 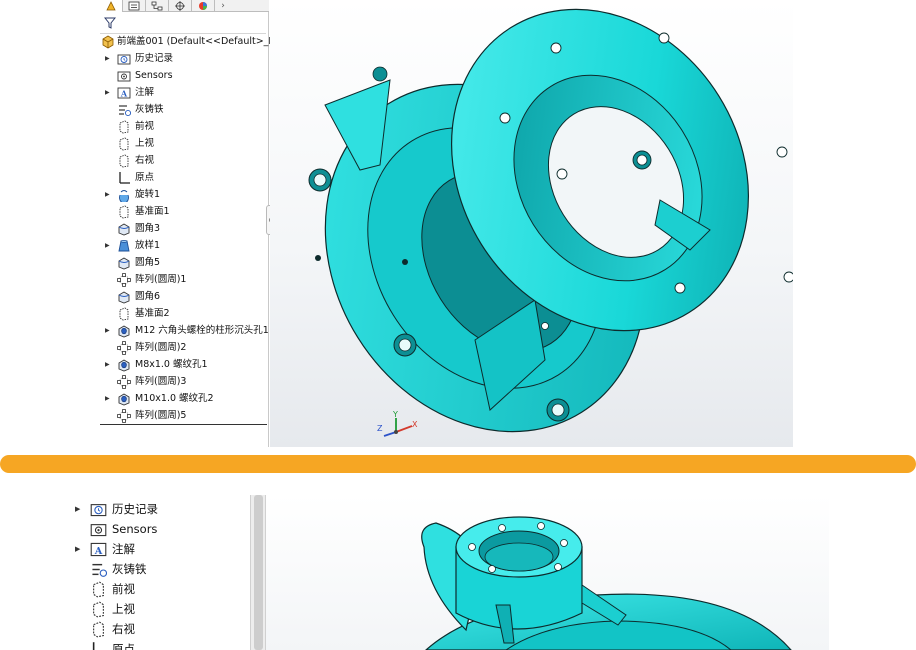 I want to click on orange-divider-bar, so click(x=458, y=464).